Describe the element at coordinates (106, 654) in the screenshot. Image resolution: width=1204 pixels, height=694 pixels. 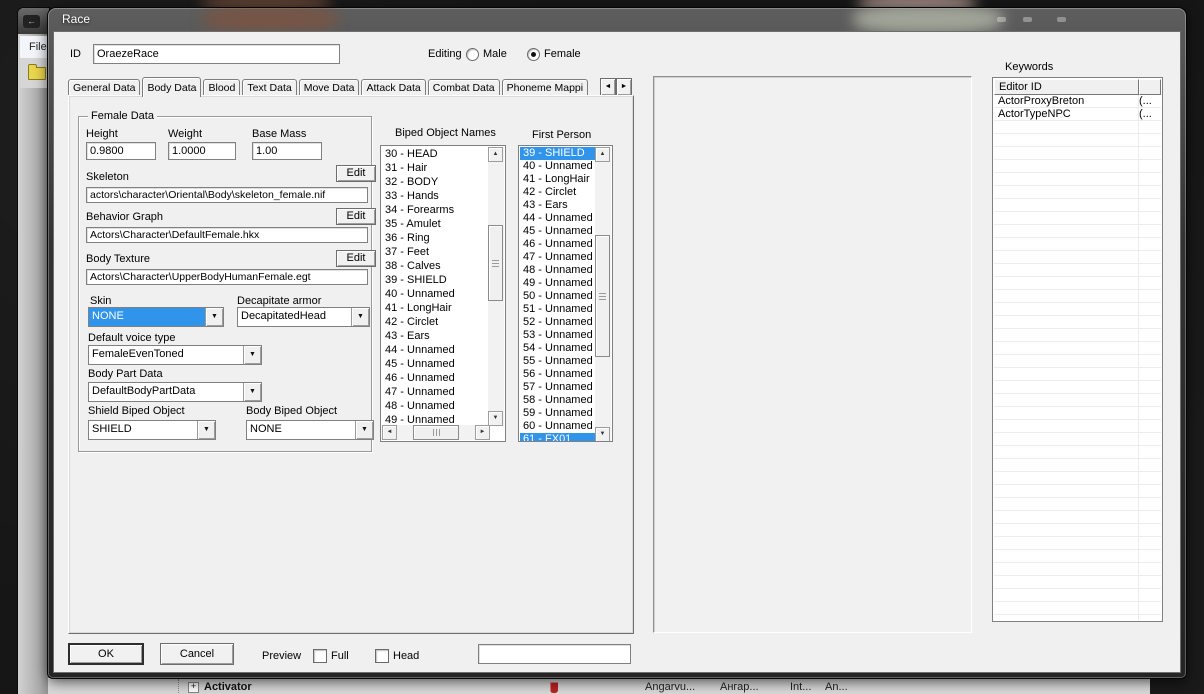
I see `ok-button: OK` at that location.